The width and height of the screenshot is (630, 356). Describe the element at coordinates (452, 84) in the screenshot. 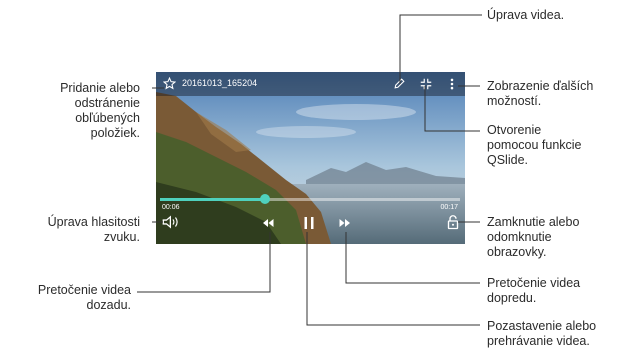

I see `more-vertical-icon` at that location.